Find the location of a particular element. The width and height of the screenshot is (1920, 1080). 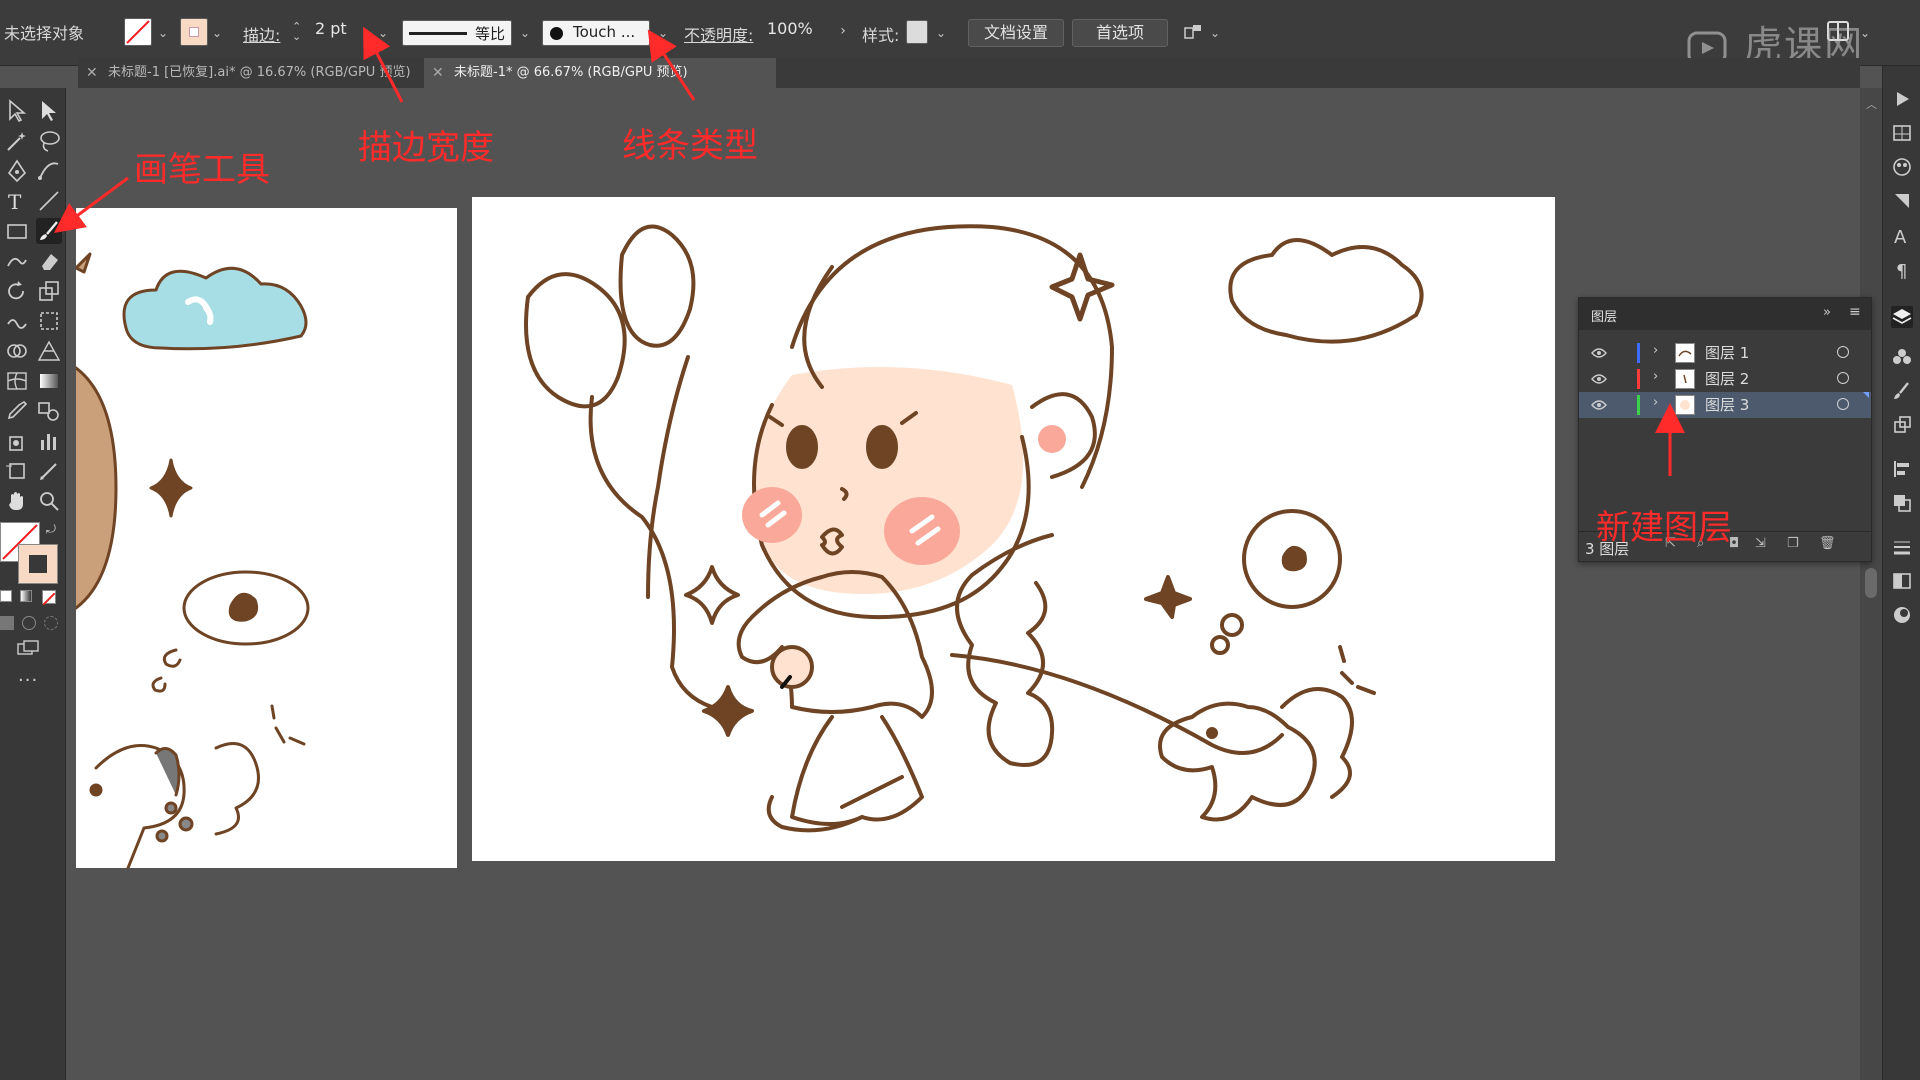

swap-colors-icon: ⤾ is located at coordinates (53, 529).